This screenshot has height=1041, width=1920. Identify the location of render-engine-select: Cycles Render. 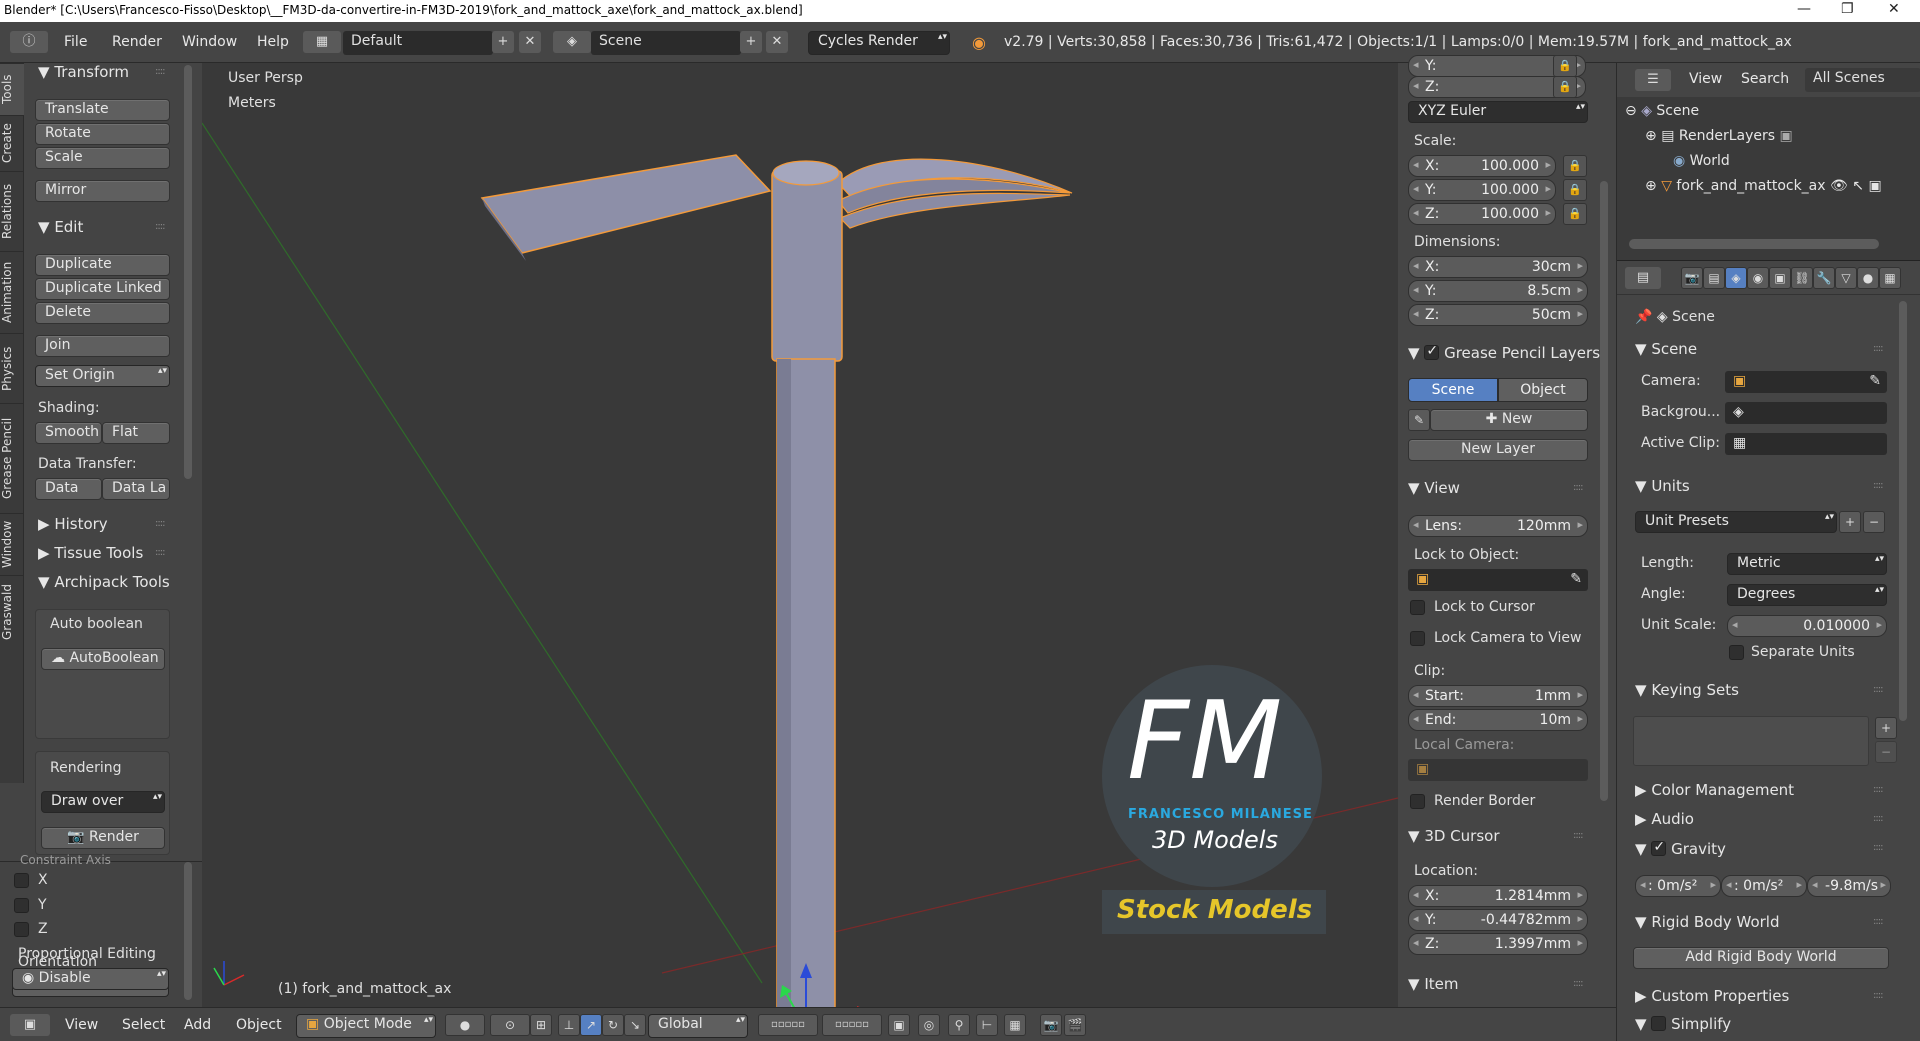
(879, 43).